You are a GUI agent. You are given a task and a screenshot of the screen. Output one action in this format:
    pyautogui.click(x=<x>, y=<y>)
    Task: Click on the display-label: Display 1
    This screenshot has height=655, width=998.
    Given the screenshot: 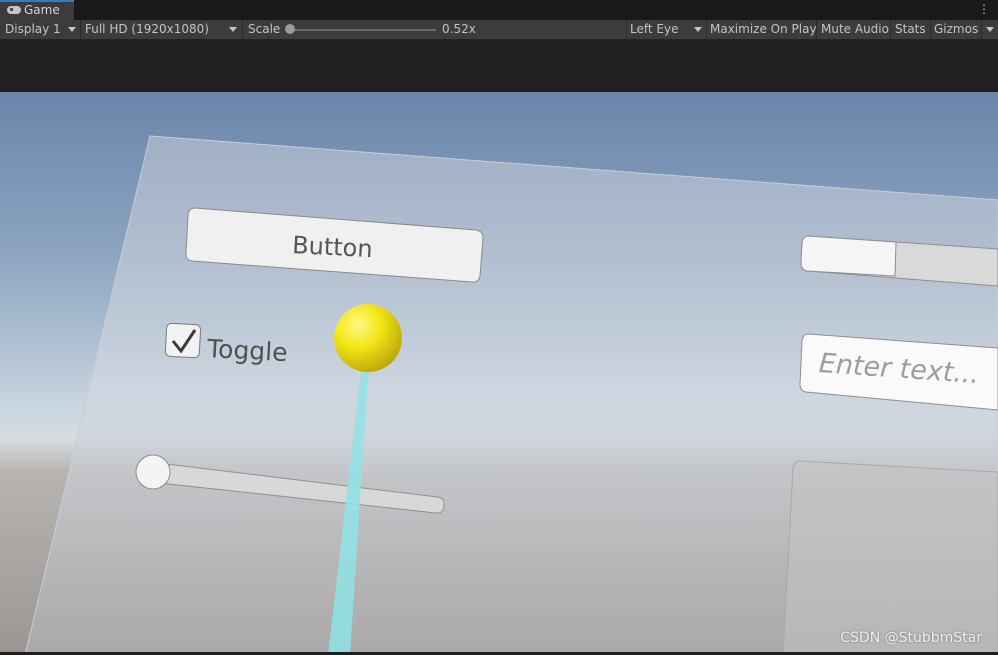 What is the action you would take?
    pyautogui.click(x=33, y=29)
    